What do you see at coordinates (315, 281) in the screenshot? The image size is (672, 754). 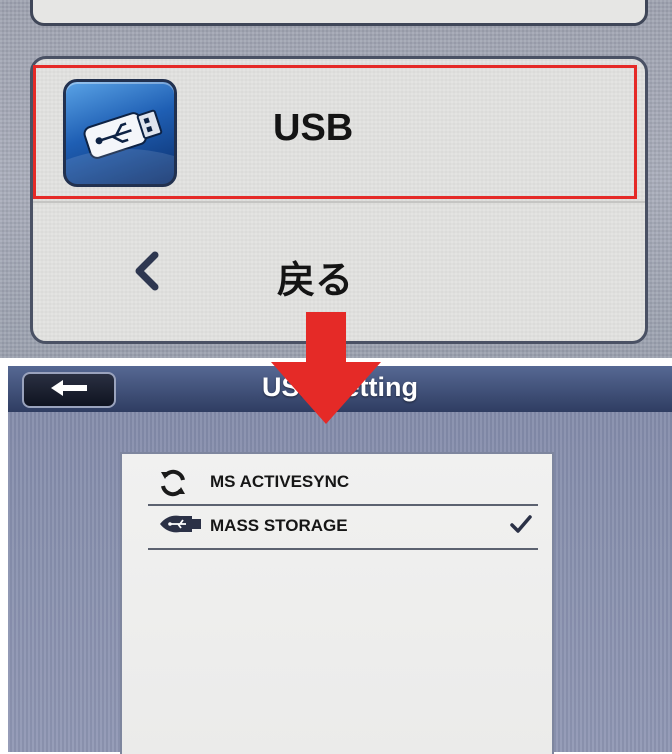 I see `menu-item-back-label: 戻る` at bounding box center [315, 281].